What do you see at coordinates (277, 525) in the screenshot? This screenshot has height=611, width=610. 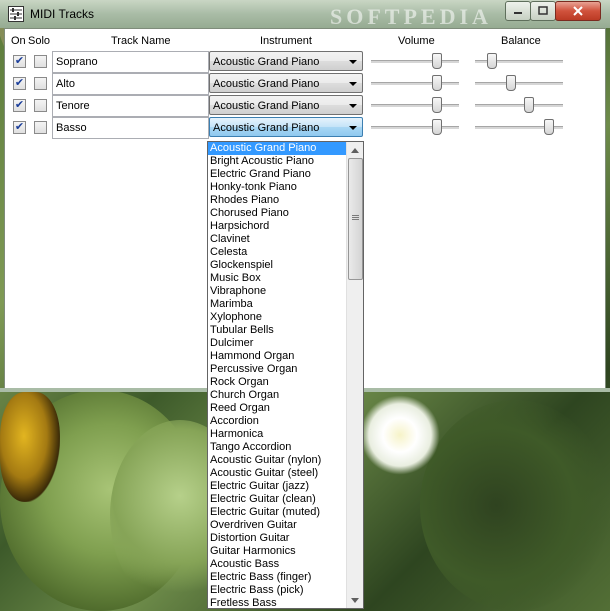 I see `instrument-option: Overdriven Guitar` at bounding box center [277, 525].